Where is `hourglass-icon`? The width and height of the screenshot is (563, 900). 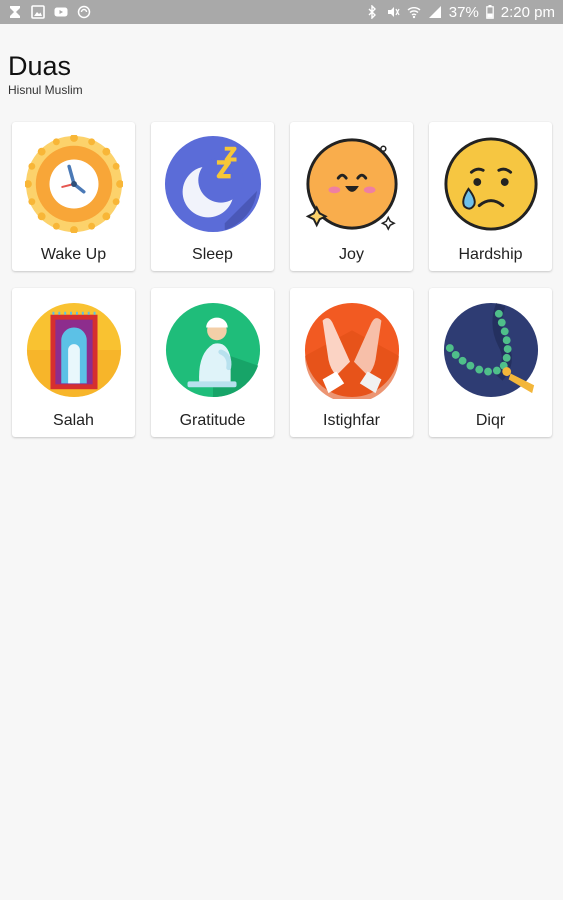 hourglass-icon is located at coordinates (15, 12).